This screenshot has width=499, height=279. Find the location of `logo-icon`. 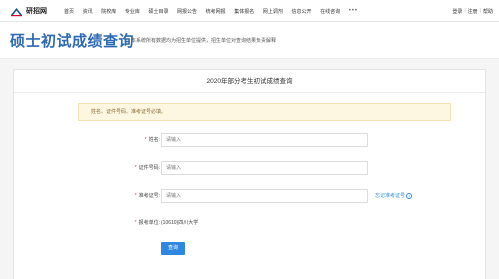

logo-icon is located at coordinates (16, 11).